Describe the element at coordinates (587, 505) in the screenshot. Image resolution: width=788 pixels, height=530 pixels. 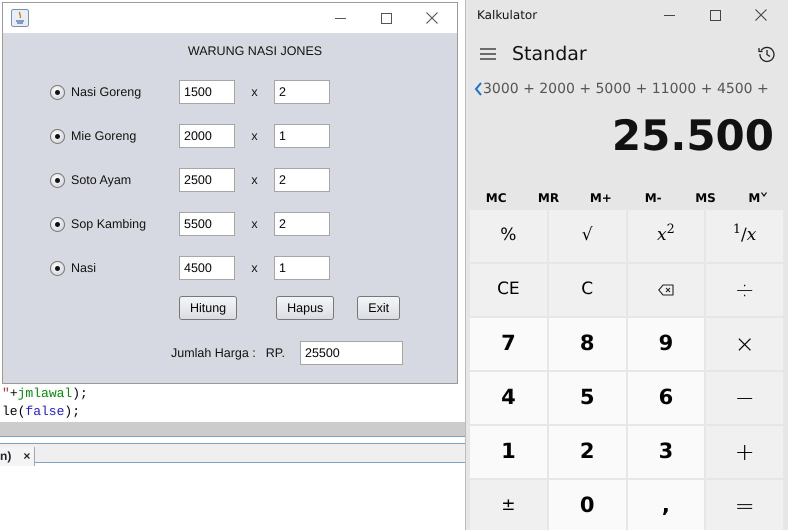
I see `calculator-key: 0` at that location.